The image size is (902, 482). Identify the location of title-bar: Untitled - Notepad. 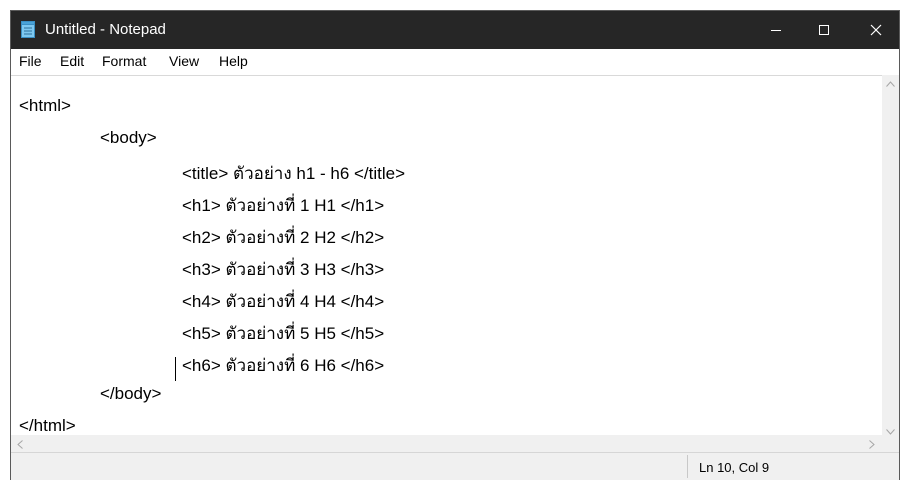
(455, 30).